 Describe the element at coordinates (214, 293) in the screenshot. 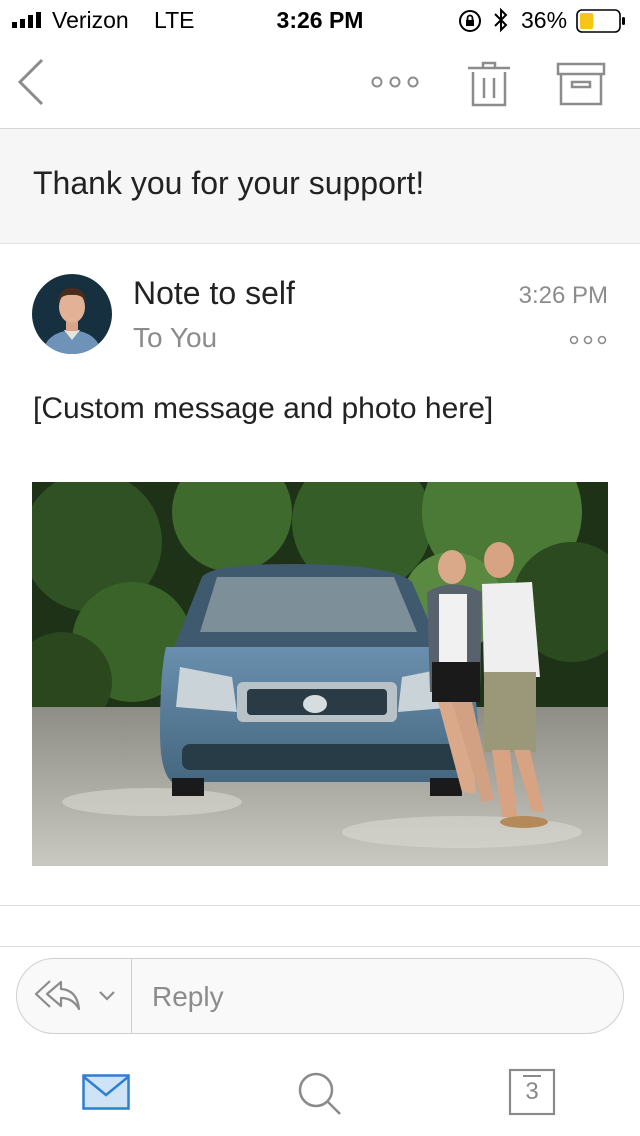

I see `sender-name: Note to self` at that location.